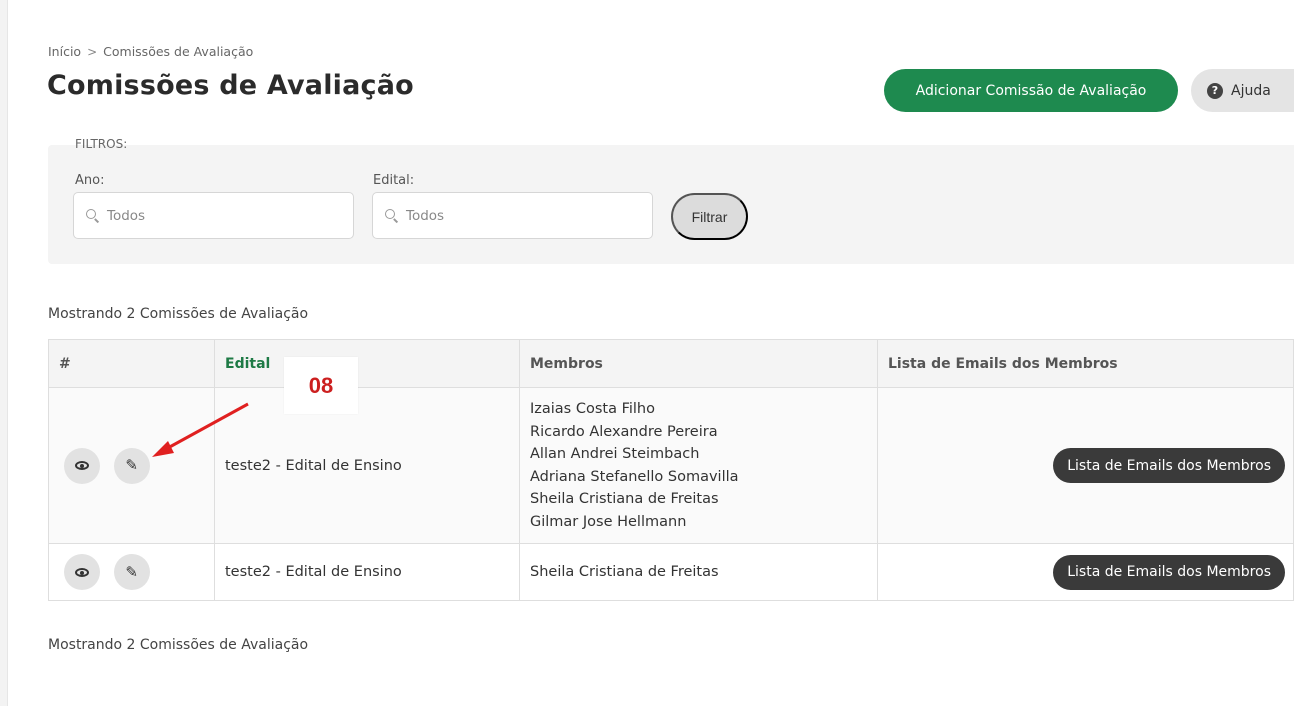 The width and height of the screenshot is (1294, 706). What do you see at coordinates (4, 353) in the screenshot?
I see `left-edge-rule` at bounding box center [4, 353].